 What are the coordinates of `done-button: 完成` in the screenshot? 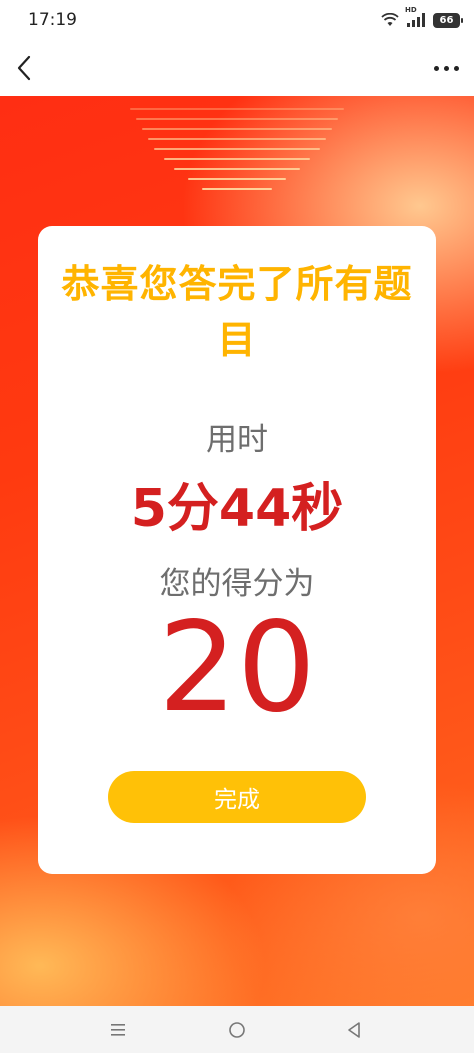 It's located at (237, 797).